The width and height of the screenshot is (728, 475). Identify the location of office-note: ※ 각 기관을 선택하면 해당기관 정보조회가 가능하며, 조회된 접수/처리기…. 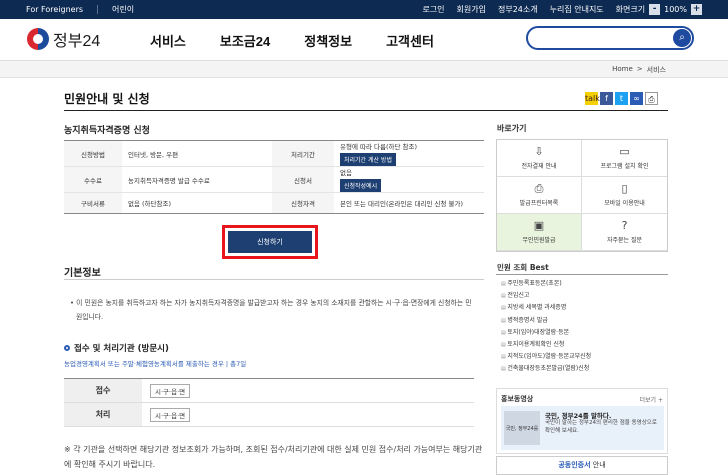
(273, 457).